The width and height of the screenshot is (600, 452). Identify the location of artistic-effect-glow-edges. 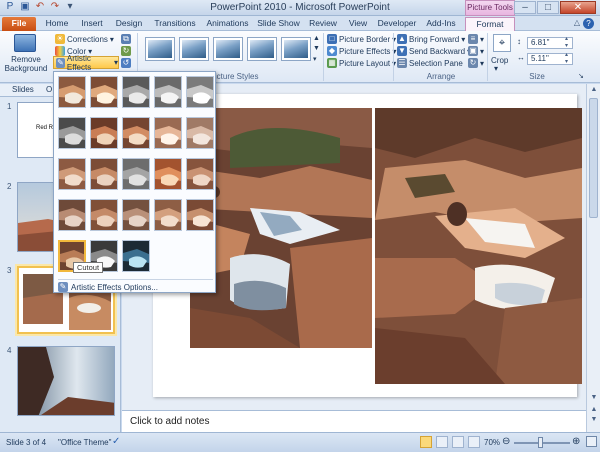
(136, 256).